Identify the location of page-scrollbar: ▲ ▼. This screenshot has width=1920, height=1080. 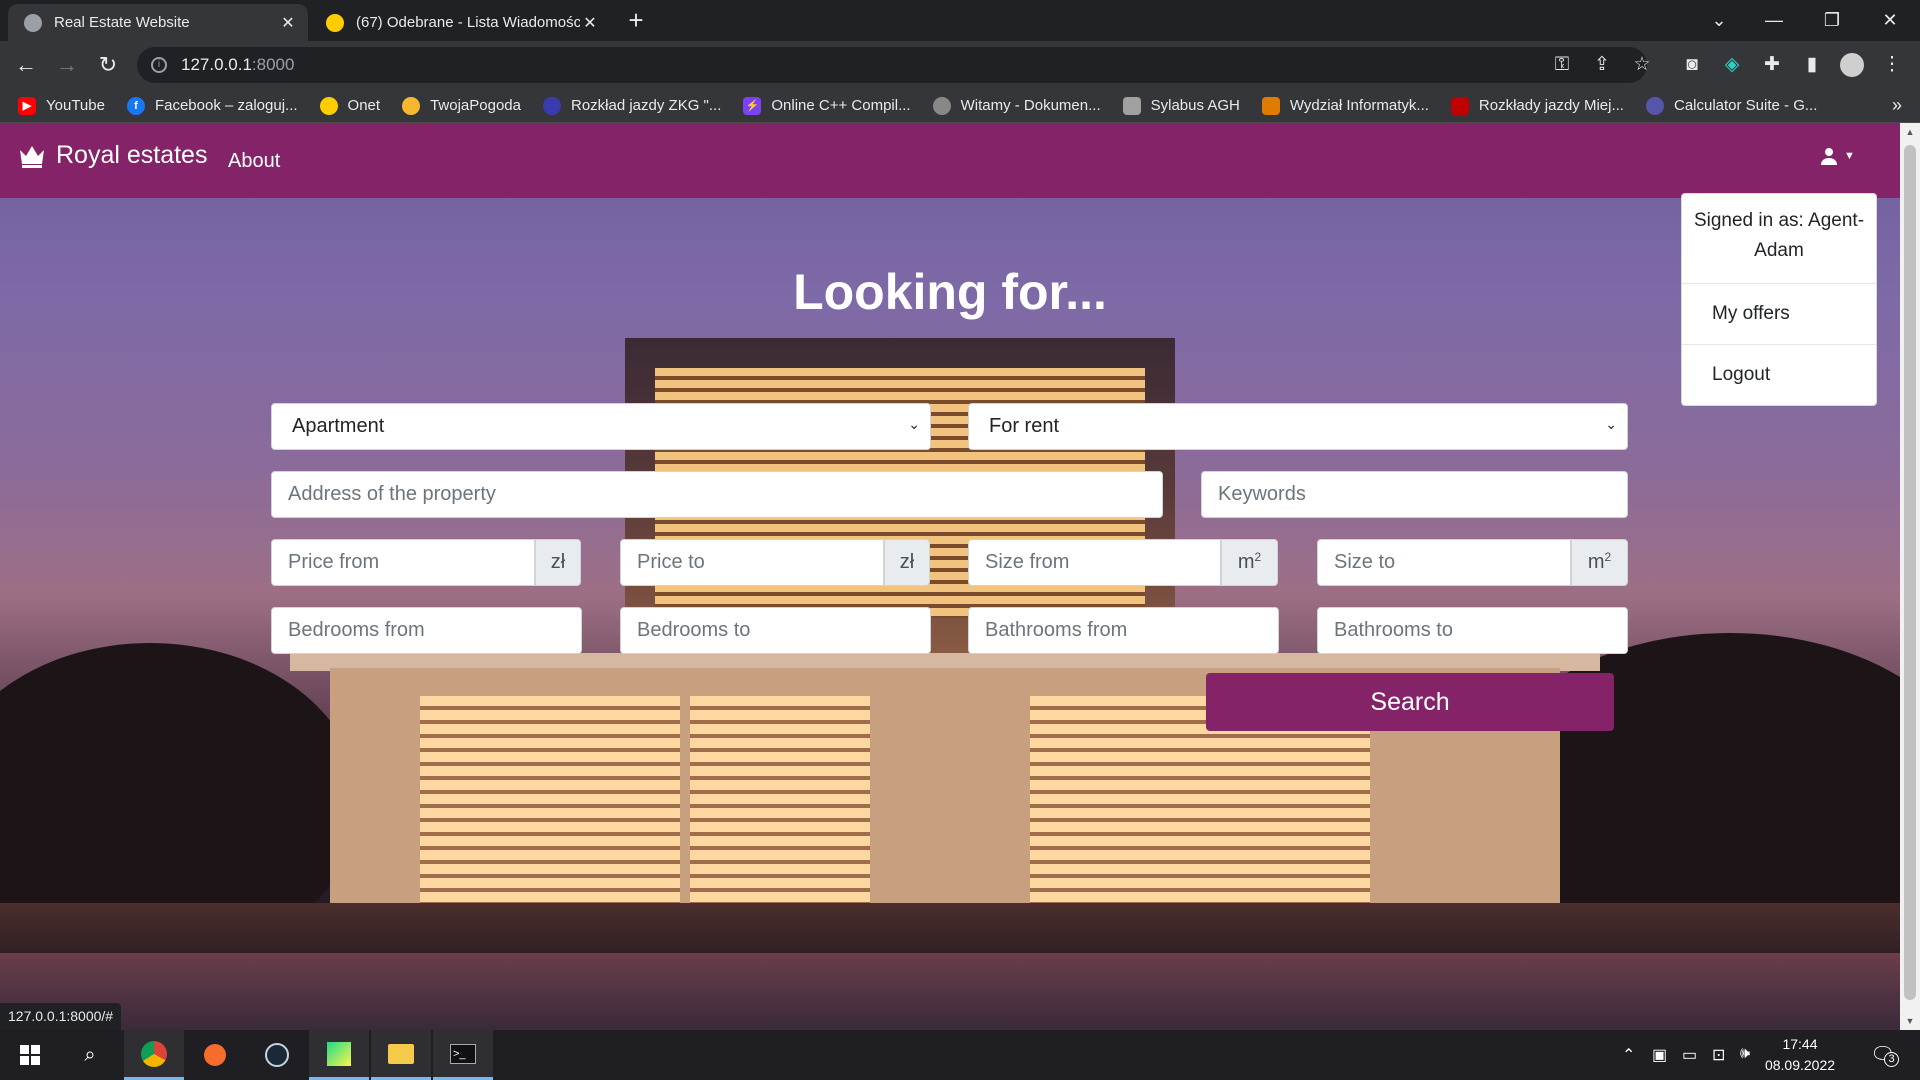
(1910, 576).